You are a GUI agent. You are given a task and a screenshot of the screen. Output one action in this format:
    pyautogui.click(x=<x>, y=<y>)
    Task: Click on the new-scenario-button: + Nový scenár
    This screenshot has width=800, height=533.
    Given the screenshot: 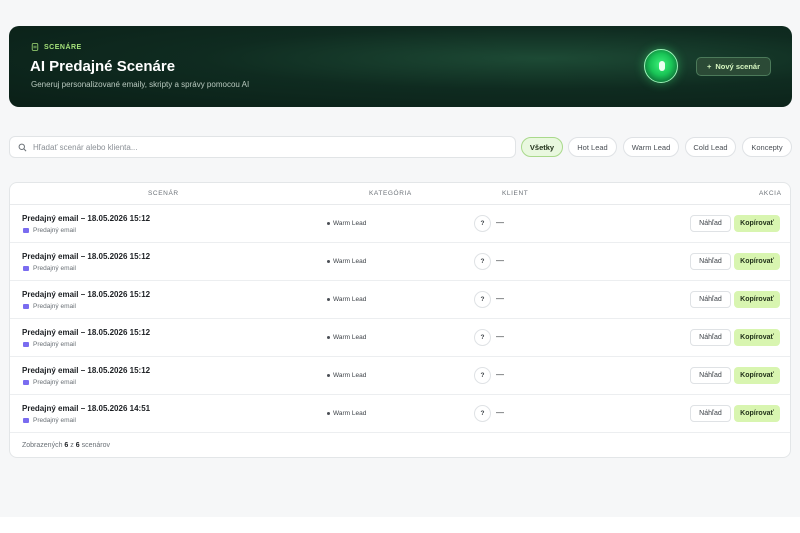 What is the action you would take?
    pyautogui.click(x=733, y=66)
    